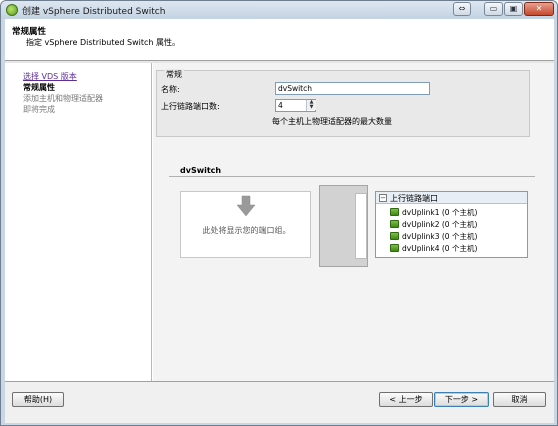 Image resolution: width=558 pixels, height=426 pixels. I want to click on uplink-label: dvUplink4 (0 个主机), so click(440, 248).